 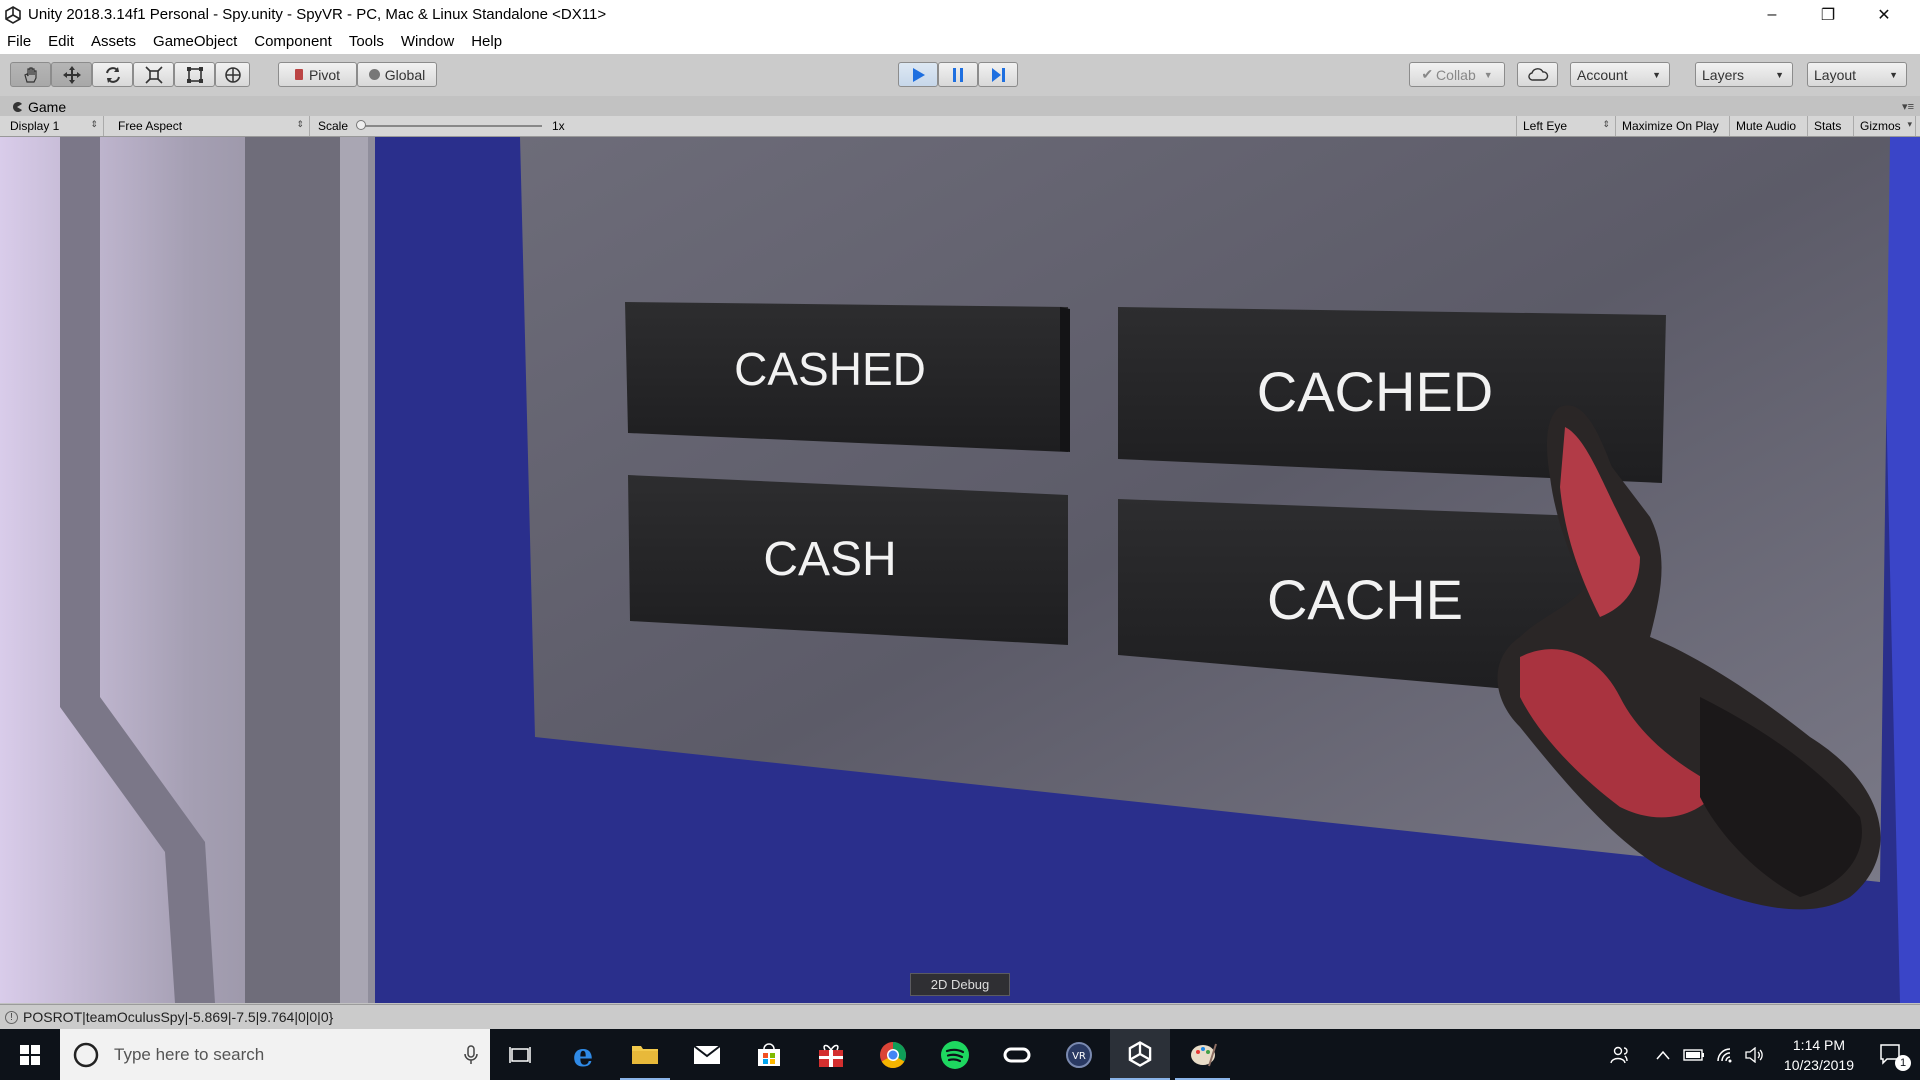 I want to click on pivot-toggle: Pivot, so click(x=317, y=74).